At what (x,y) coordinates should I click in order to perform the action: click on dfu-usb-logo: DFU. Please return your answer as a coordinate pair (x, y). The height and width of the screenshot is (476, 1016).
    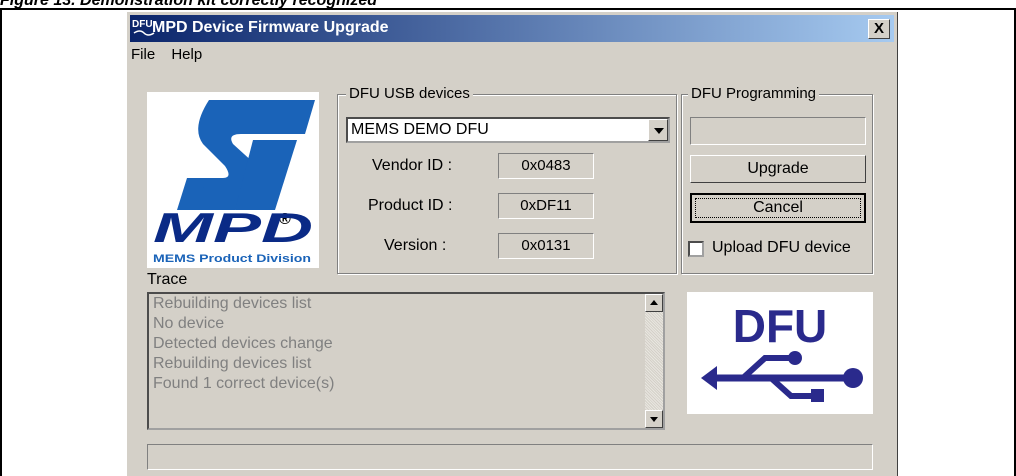
    Looking at the image, I should click on (780, 353).